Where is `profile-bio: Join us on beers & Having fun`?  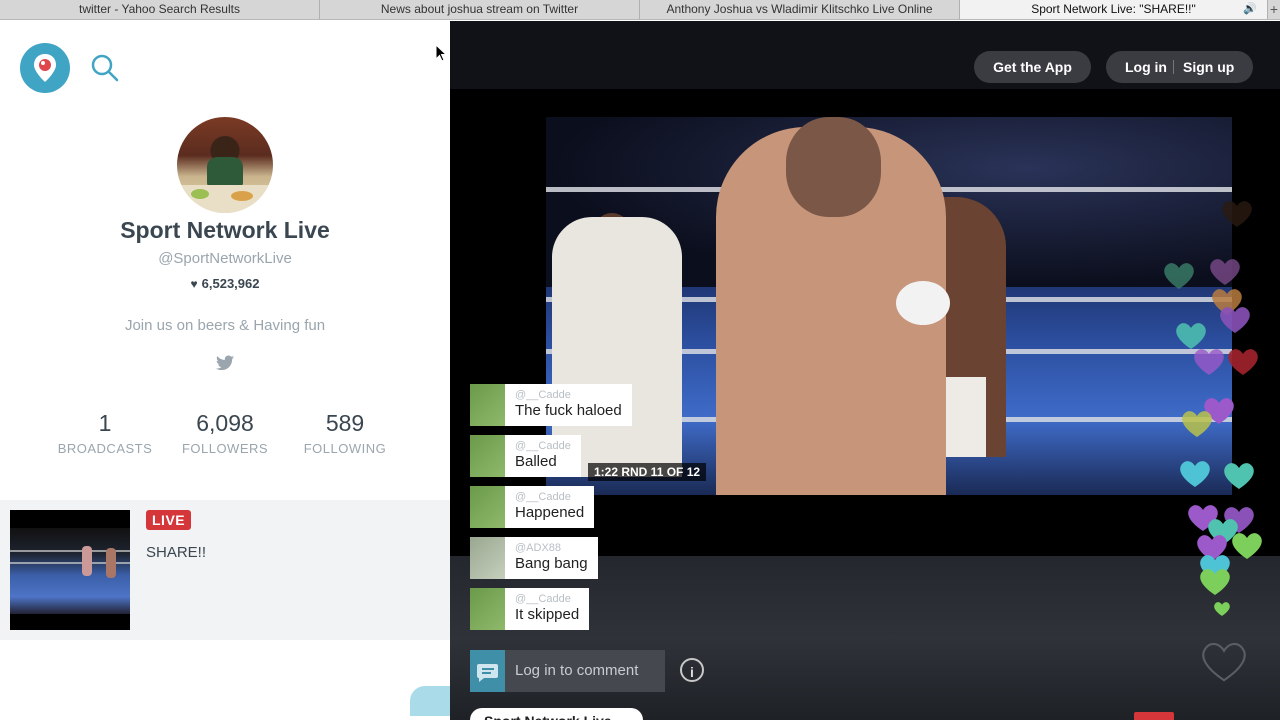 profile-bio: Join us on beers & Having fun is located at coordinates (225, 325).